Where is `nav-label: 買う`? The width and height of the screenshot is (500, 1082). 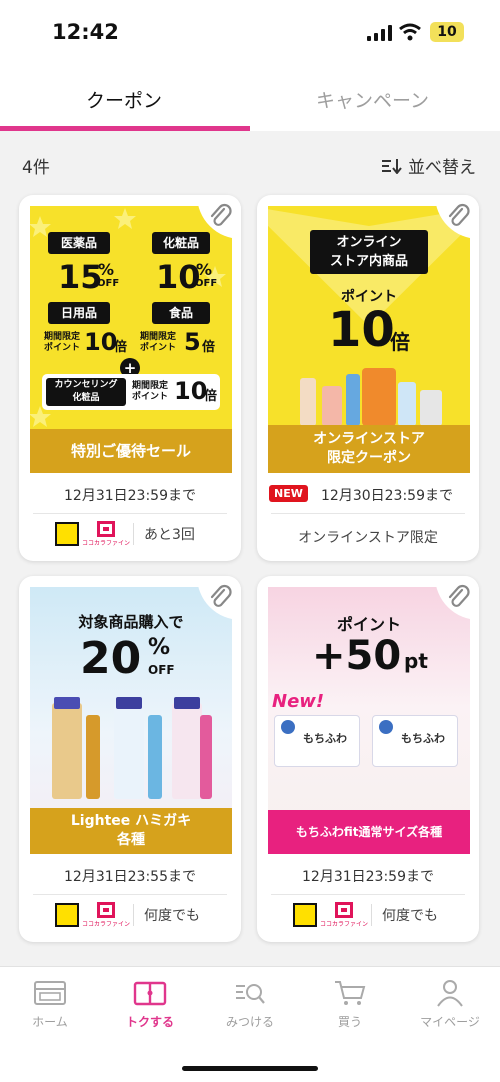 nav-label: 買う is located at coordinates (349, 1022).